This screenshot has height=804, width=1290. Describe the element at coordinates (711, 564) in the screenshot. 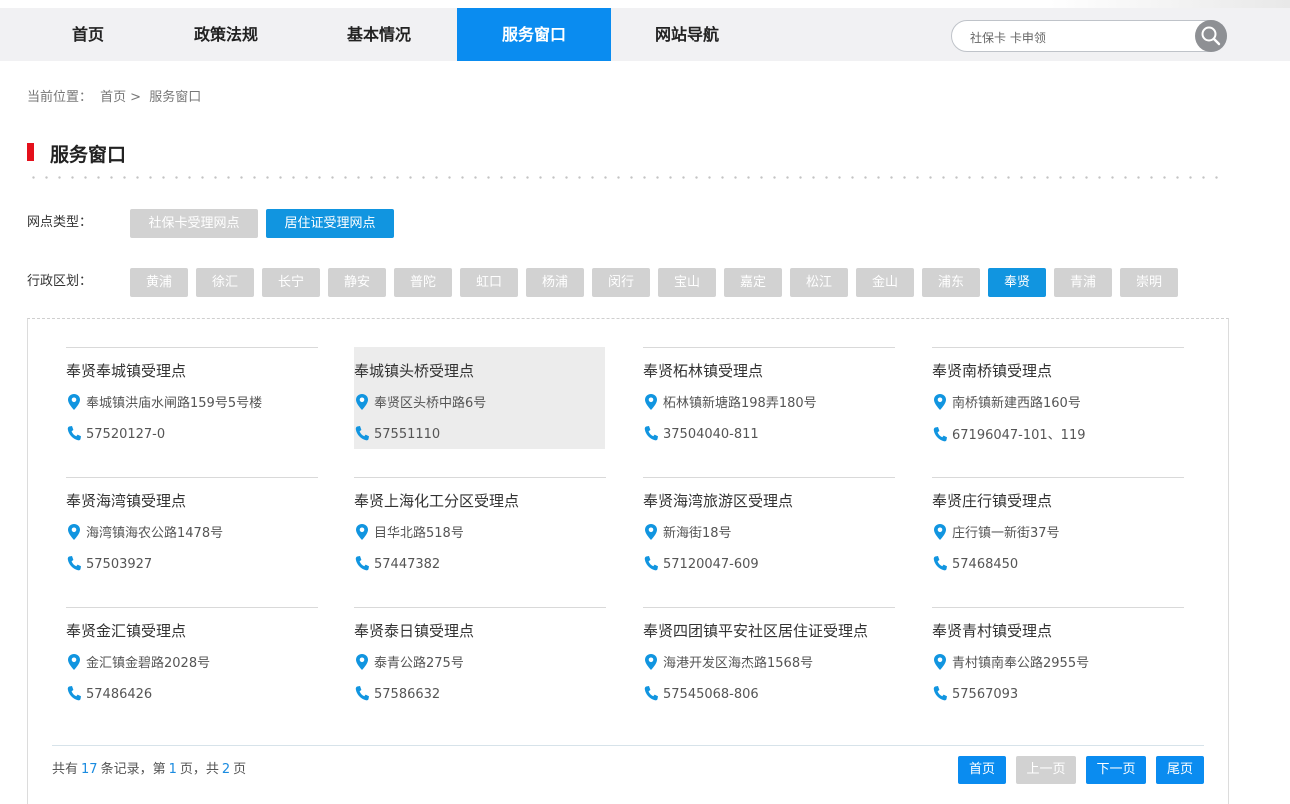

I see `phone-text: 57120047-609` at that location.